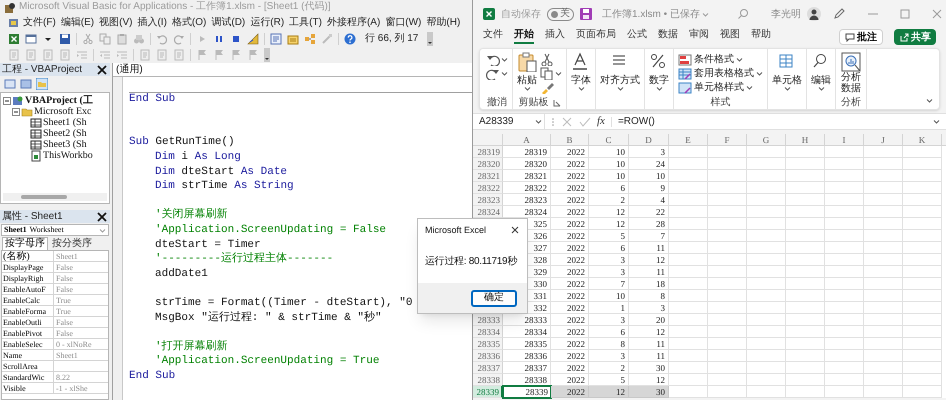  Describe the element at coordinates (620, 71) in the screenshot. I see `ribbon-button: 对齐方式` at that location.